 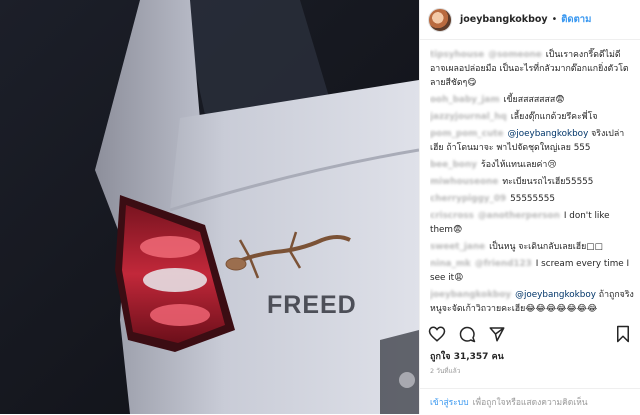 What do you see at coordinates (437, 334) in the screenshot?
I see `heart-icon` at bounding box center [437, 334].